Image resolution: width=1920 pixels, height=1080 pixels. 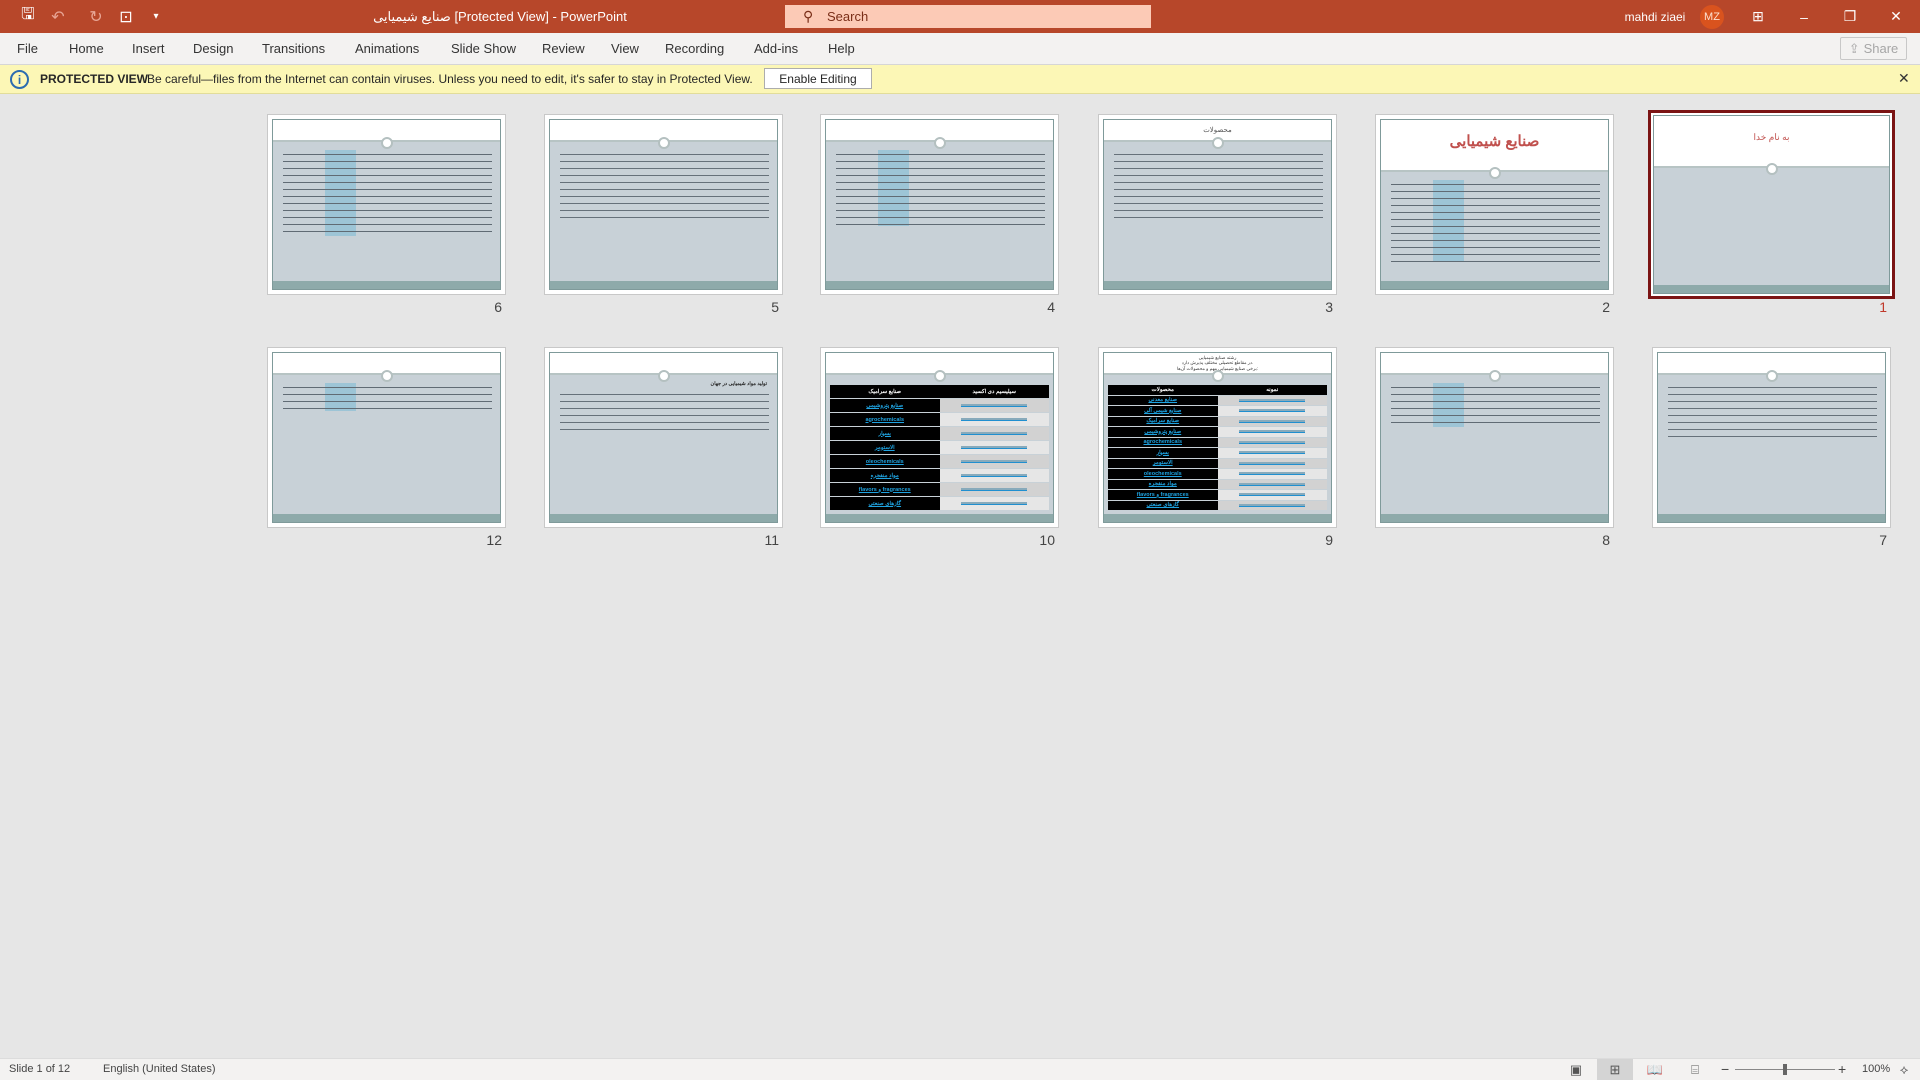 I want to click on slide-number: 9, so click(x=1329, y=540).